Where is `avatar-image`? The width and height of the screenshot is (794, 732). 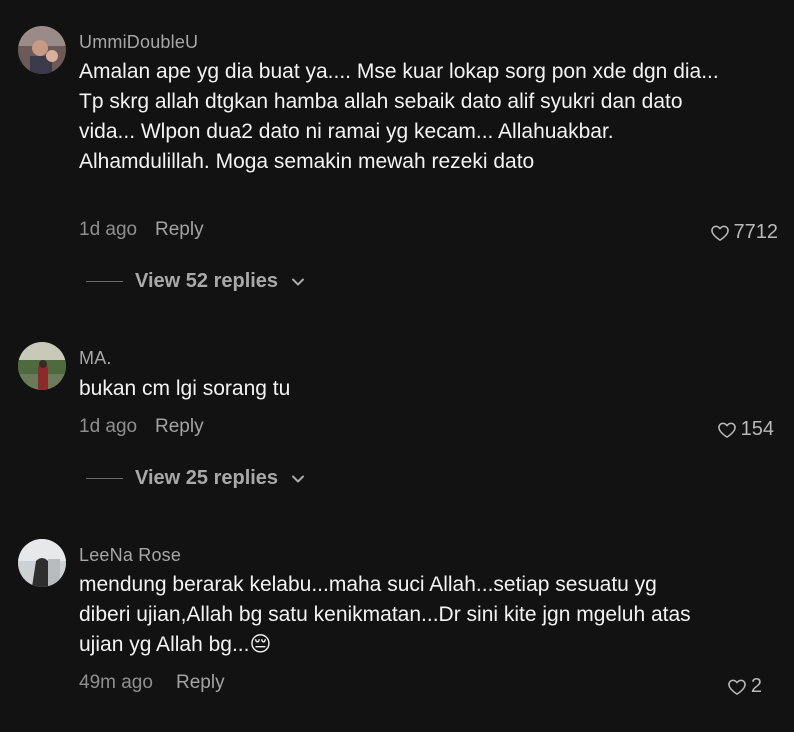
avatar-image is located at coordinates (42, 563).